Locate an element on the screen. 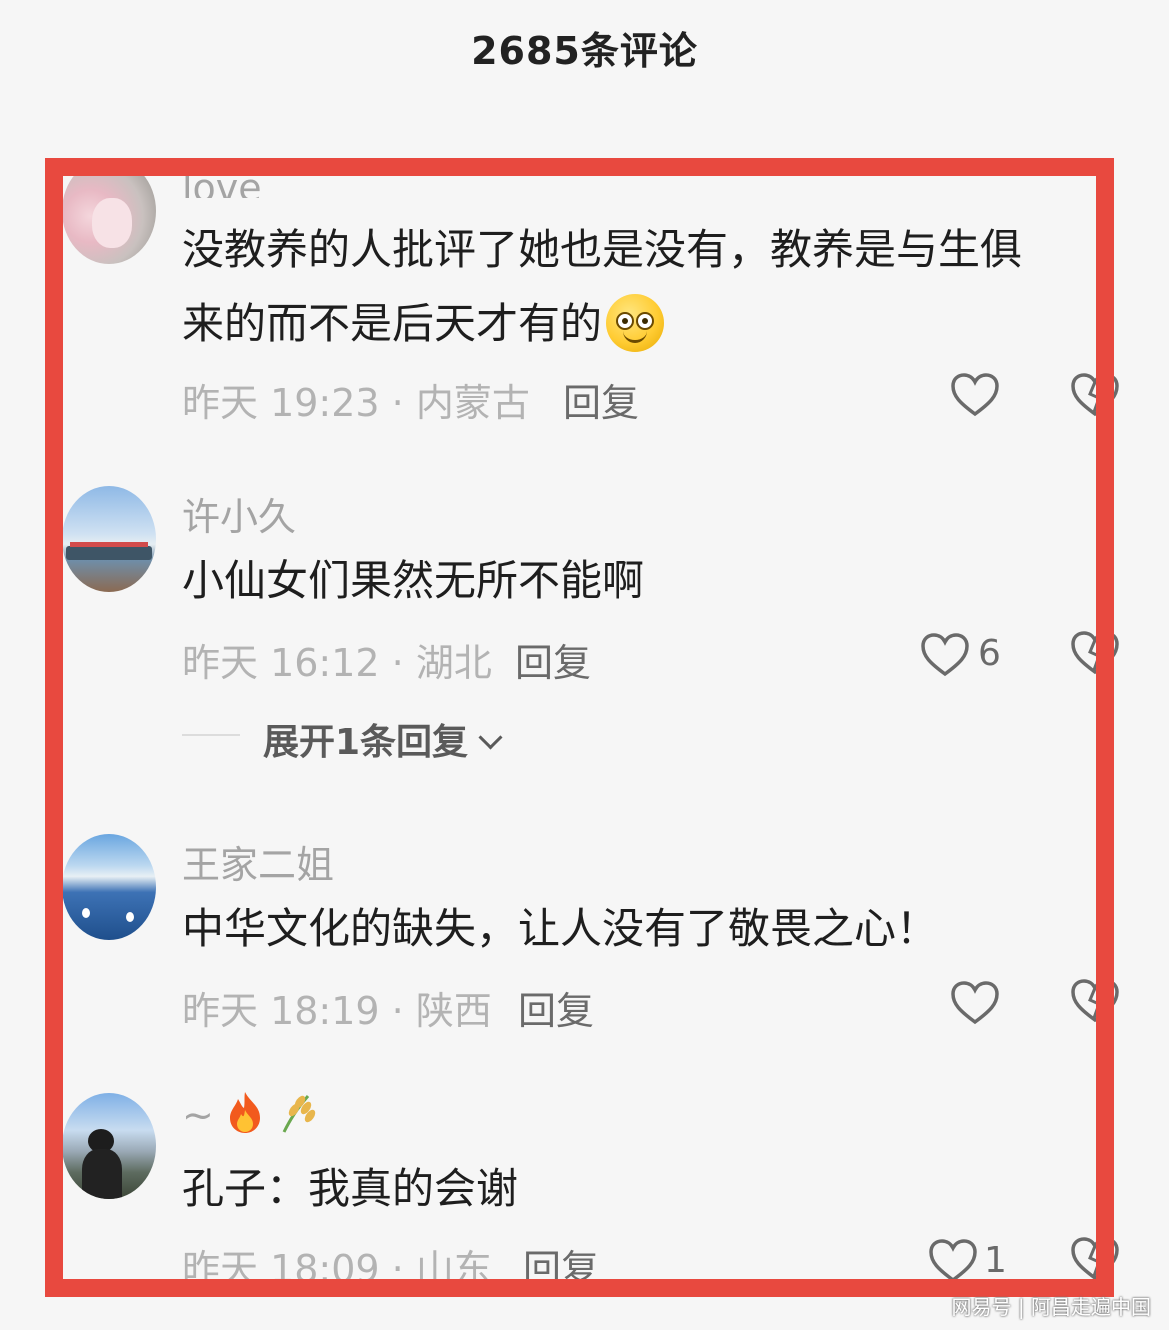 The image size is (1169, 1330). like-count: 6 is located at coordinates (989, 653).